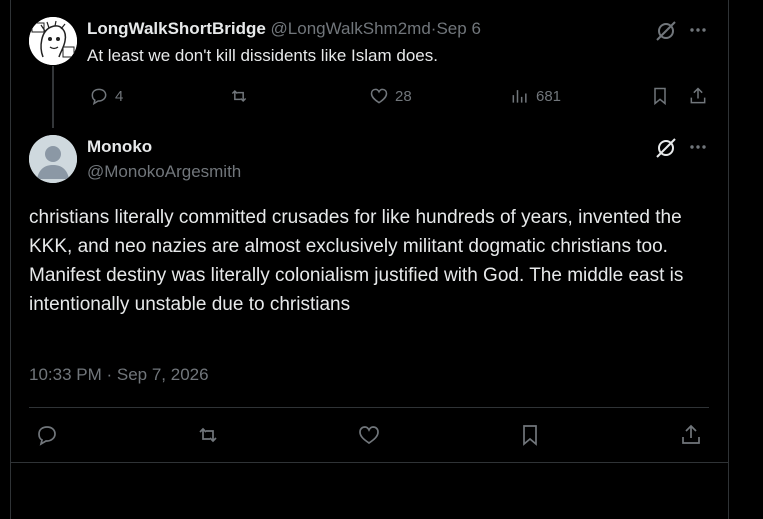 This screenshot has height=519, width=763. I want to click on view-count: 681, so click(549, 96).